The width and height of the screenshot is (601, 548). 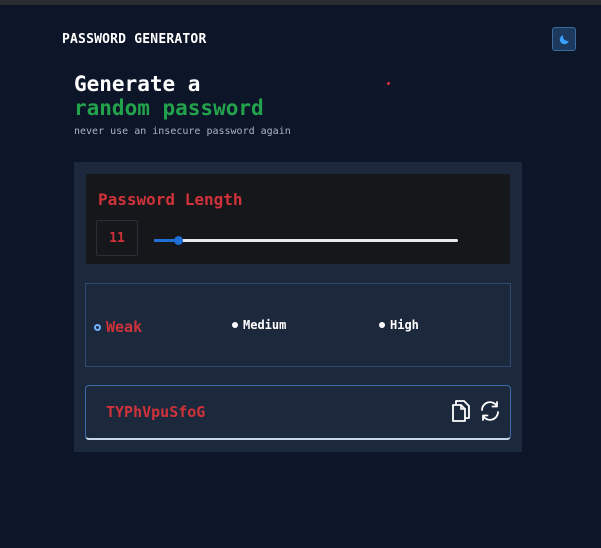 I want to click on app-brand: PASSWORD GENERATOR, so click(x=134, y=39).